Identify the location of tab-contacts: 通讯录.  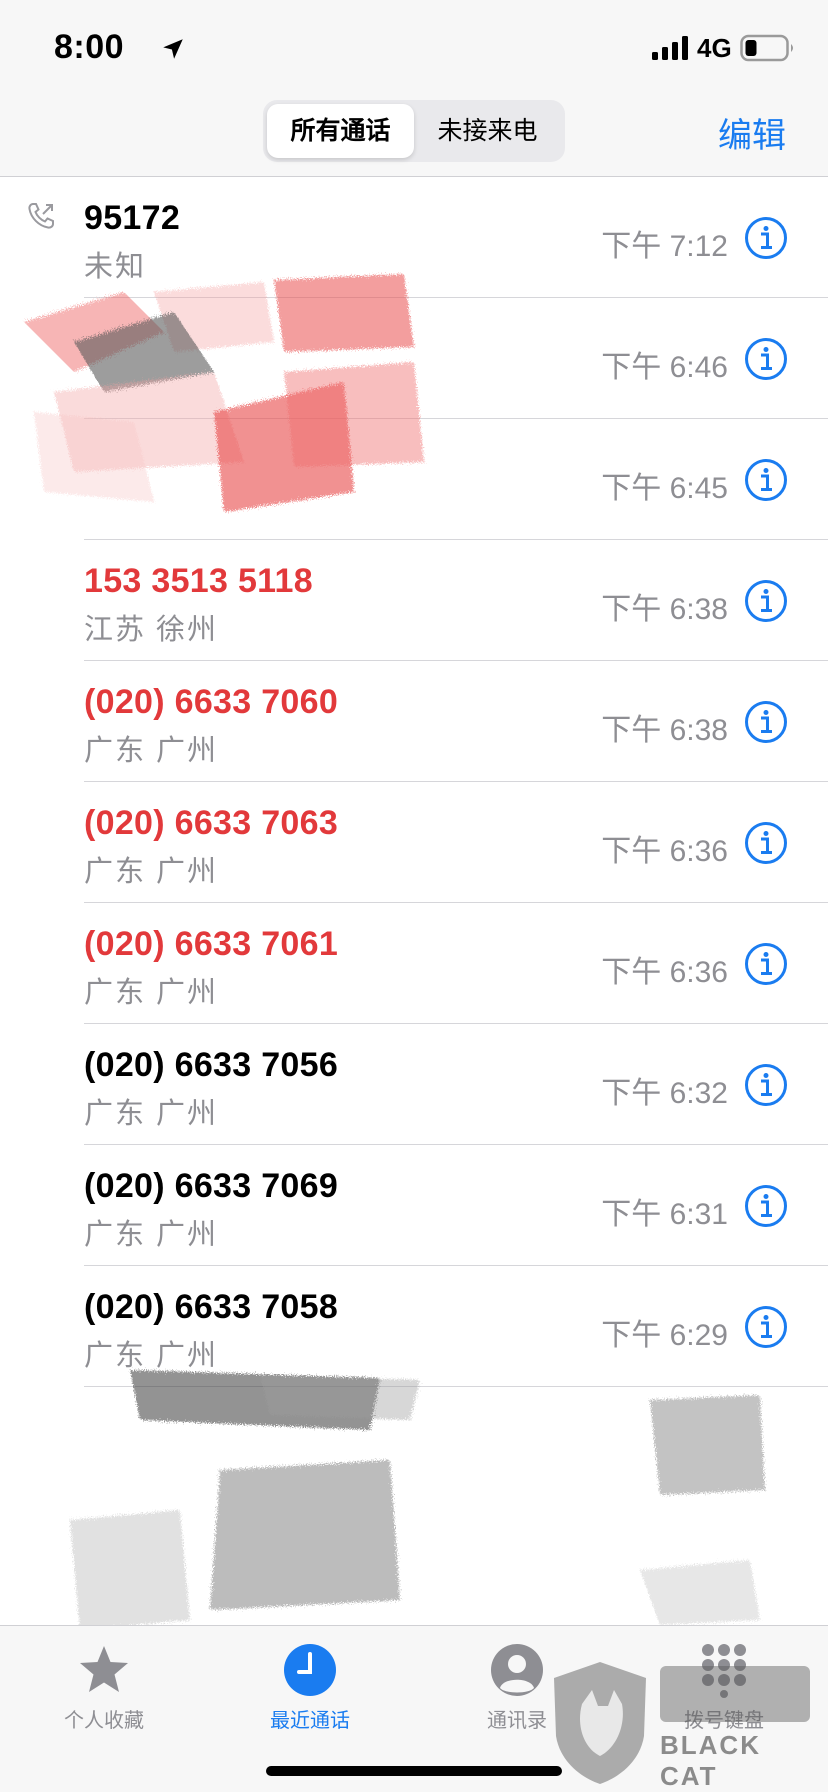
(517, 1687).